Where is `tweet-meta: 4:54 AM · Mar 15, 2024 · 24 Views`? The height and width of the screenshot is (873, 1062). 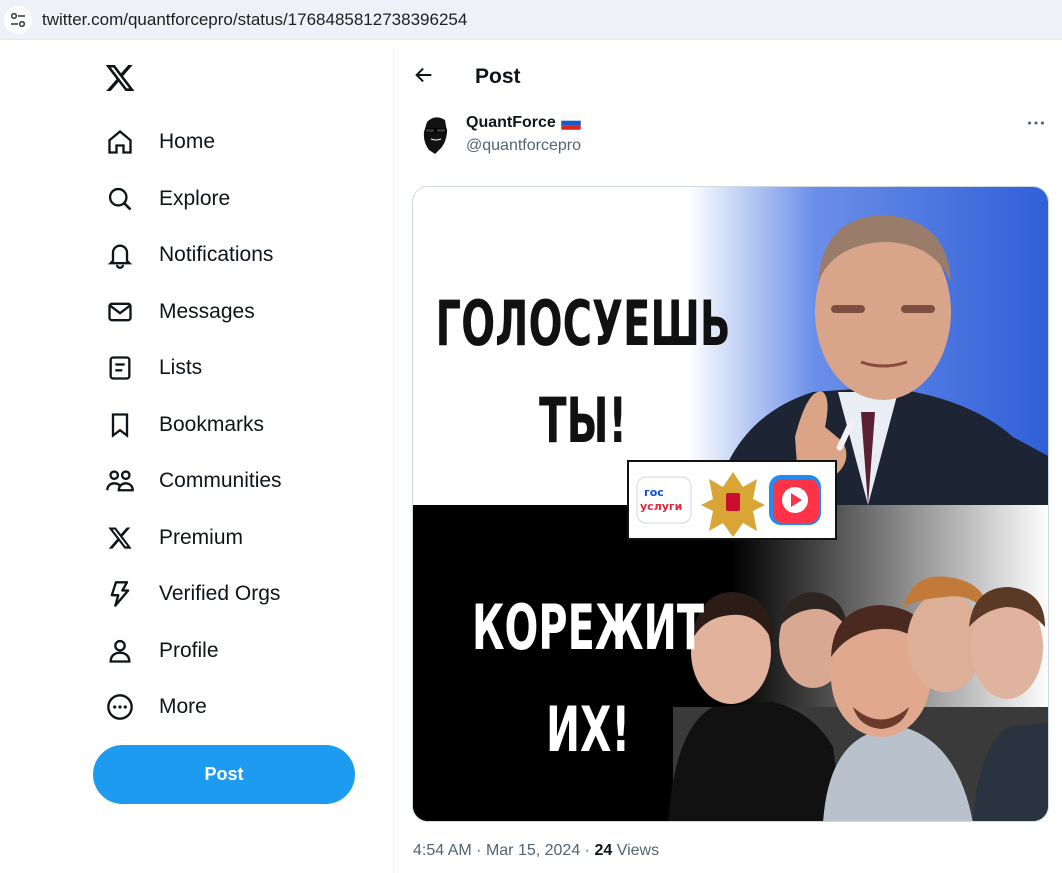
tweet-meta: 4:54 AM · Mar 15, 2024 · 24 Views is located at coordinates (536, 850).